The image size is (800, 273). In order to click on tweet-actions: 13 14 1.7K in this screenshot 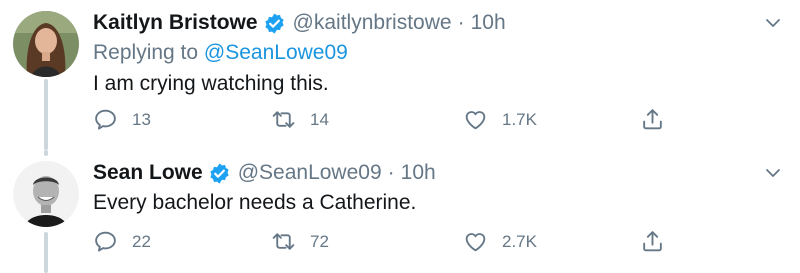, I will do `click(393, 121)`.